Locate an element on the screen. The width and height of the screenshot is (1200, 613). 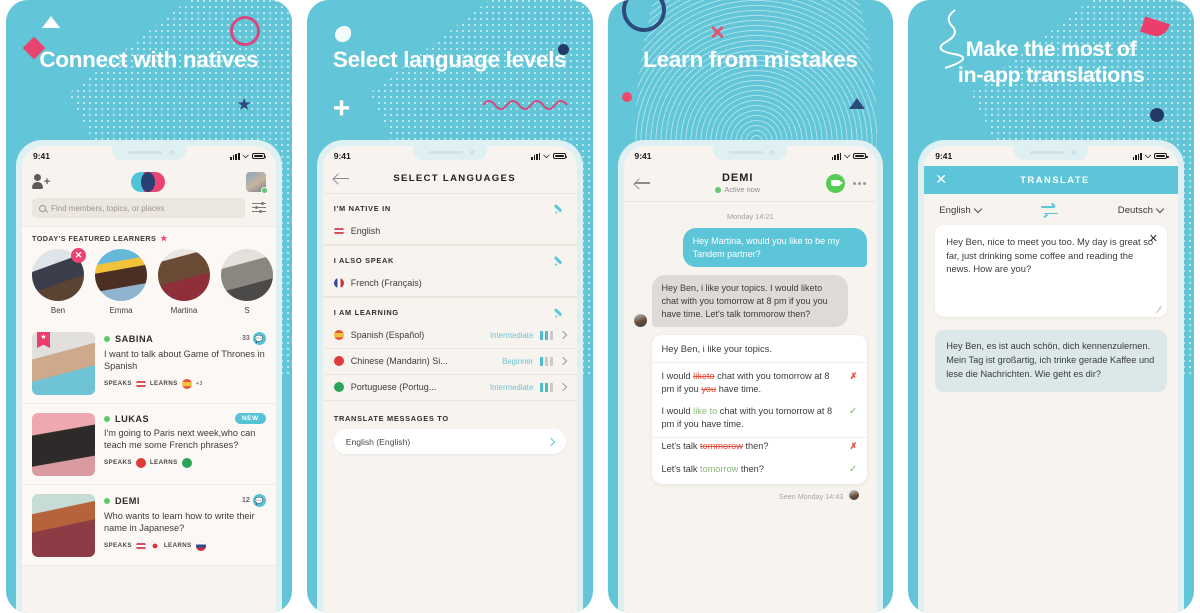
translate-to-select: English (English) is located at coordinates (449, 441).